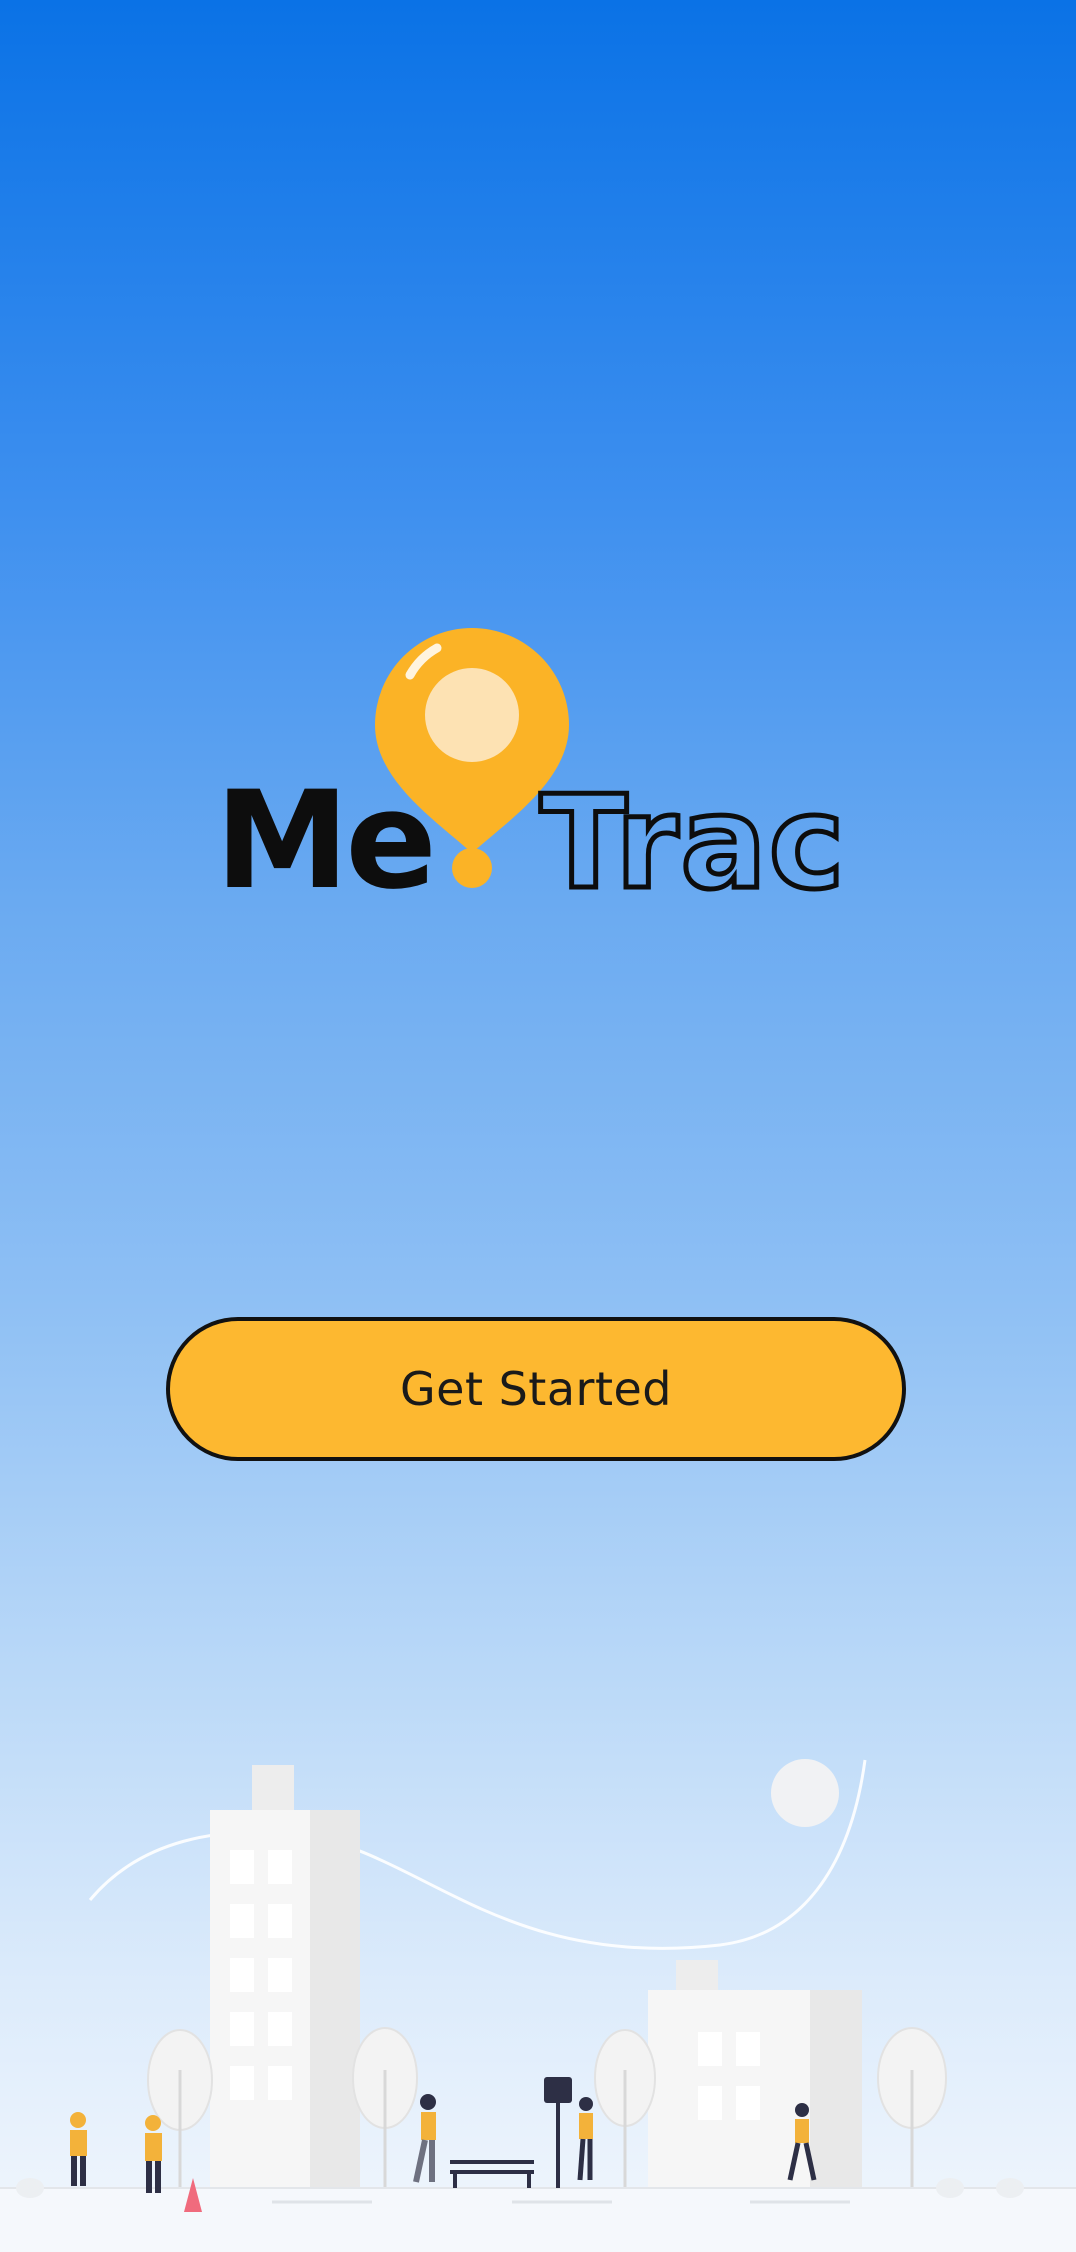 This screenshot has width=1076, height=2252. I want to click on tall-building, so click(285, 1976).